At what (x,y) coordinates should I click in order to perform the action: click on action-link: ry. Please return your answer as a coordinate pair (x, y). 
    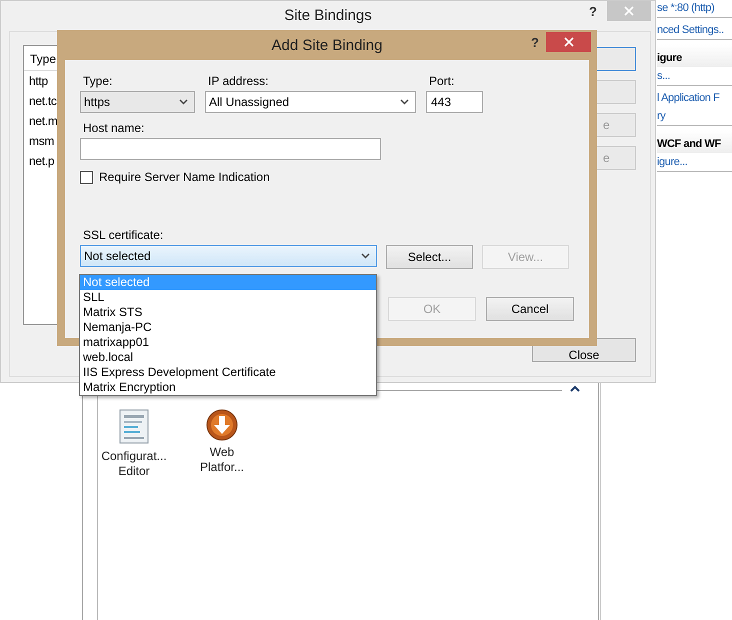
    Looking at the image, I should click on (694, 117).